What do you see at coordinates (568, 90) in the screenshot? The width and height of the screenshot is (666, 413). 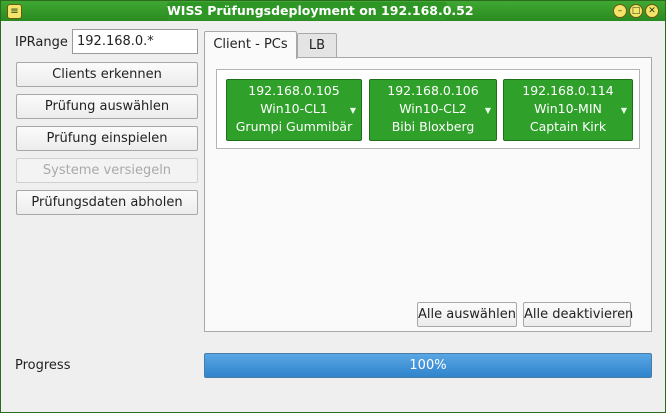 I see `client-ip: 192.168.0.114` at bounding box center [568, 90].